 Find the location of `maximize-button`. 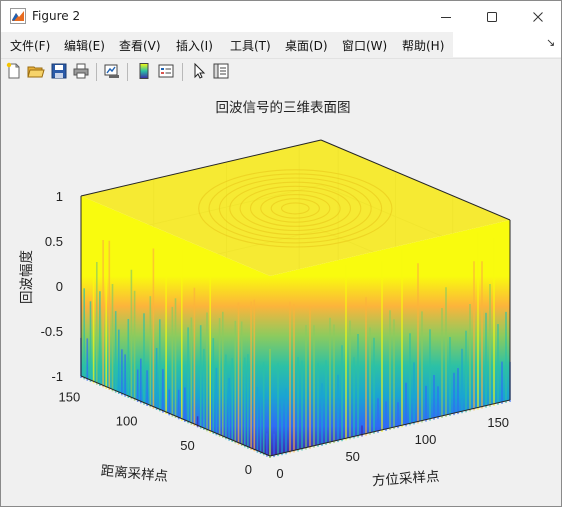

maximize-button is located at coordinates (492, 16).